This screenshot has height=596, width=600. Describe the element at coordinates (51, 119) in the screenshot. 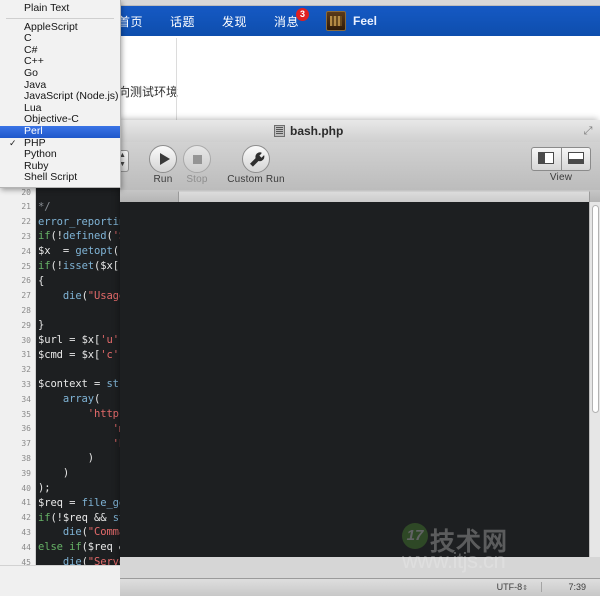

I see `menu-item-label: Objective-C` at that location.